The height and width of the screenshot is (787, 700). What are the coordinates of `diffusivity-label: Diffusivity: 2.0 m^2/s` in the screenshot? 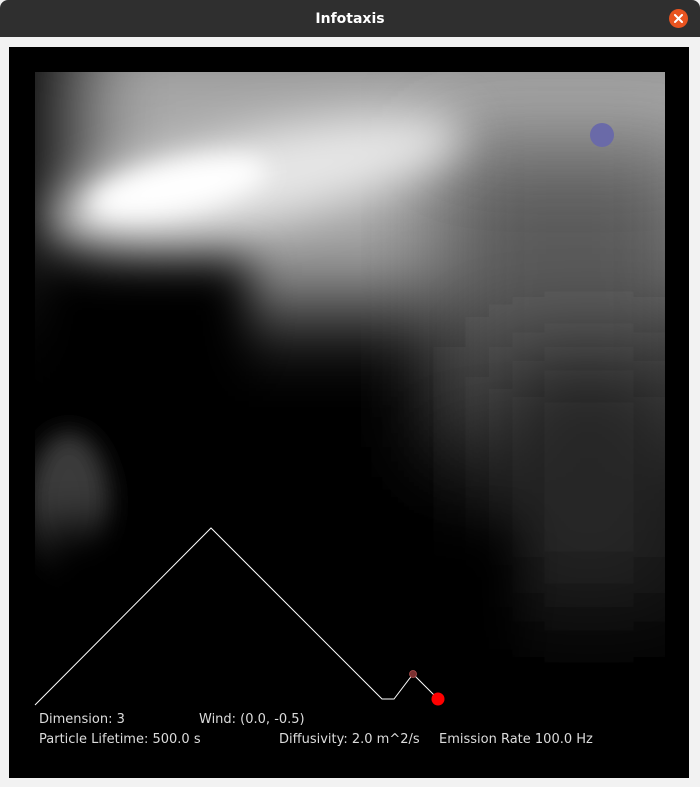 It's located at (349, 739).